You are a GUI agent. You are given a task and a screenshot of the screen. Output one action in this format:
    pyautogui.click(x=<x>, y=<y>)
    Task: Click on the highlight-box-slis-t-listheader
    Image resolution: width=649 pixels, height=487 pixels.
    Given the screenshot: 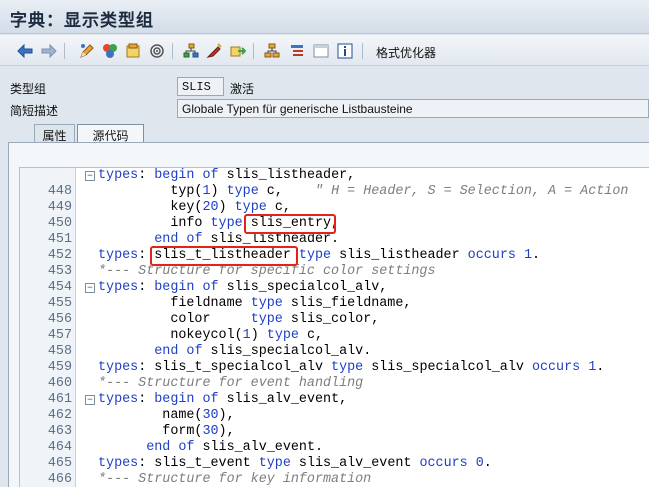 What is the action you would take?
    pyautogui.click(x=224, y=256)
    